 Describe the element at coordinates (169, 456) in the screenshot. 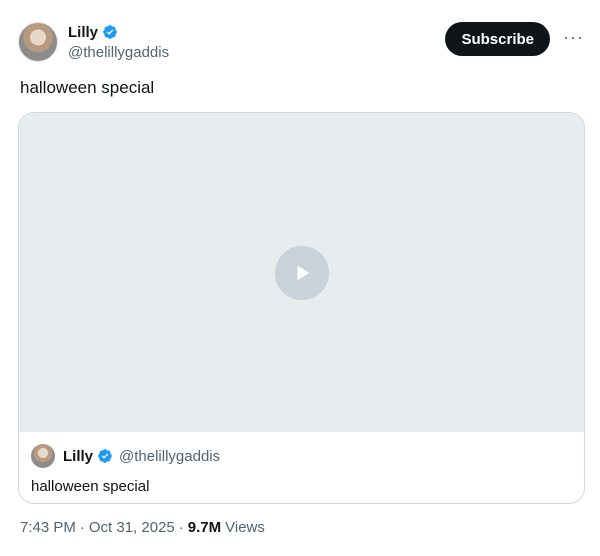

I see `quoted-handle: @thelillygaddis` at that location.